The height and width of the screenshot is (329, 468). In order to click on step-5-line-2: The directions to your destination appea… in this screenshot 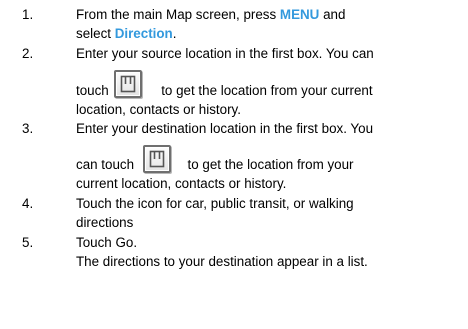, I will do `click(222, 261)`.